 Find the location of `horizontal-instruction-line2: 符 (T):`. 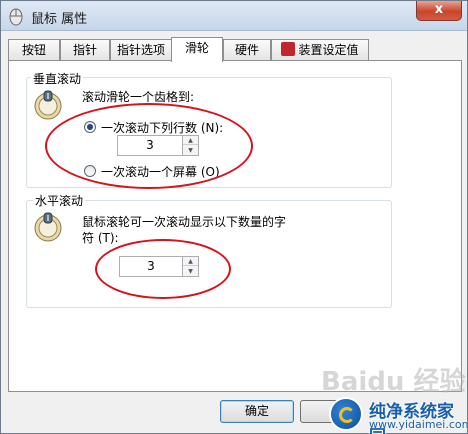

horizontal-instruction-line2: 符 (T): is located at coordinates (100, 238).